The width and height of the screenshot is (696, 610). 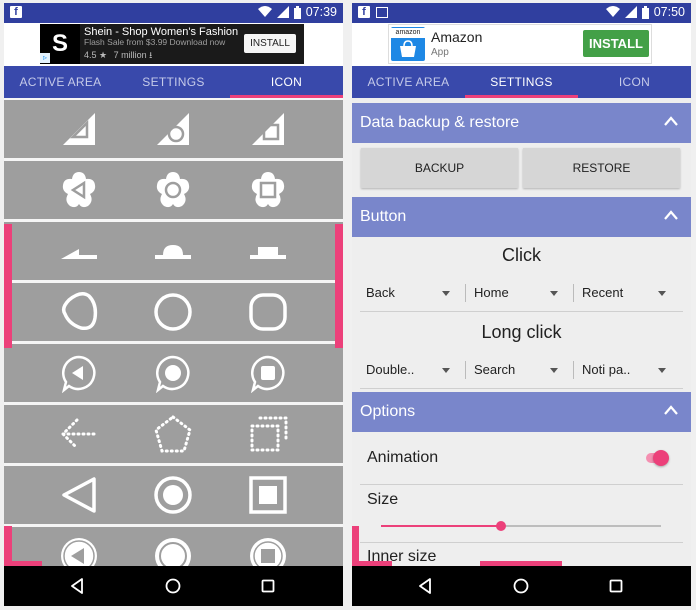 What do you see at coordinates (339, 286) in the screenshot?
I see `active-area-right-edge` at bounding box center [339, 286].